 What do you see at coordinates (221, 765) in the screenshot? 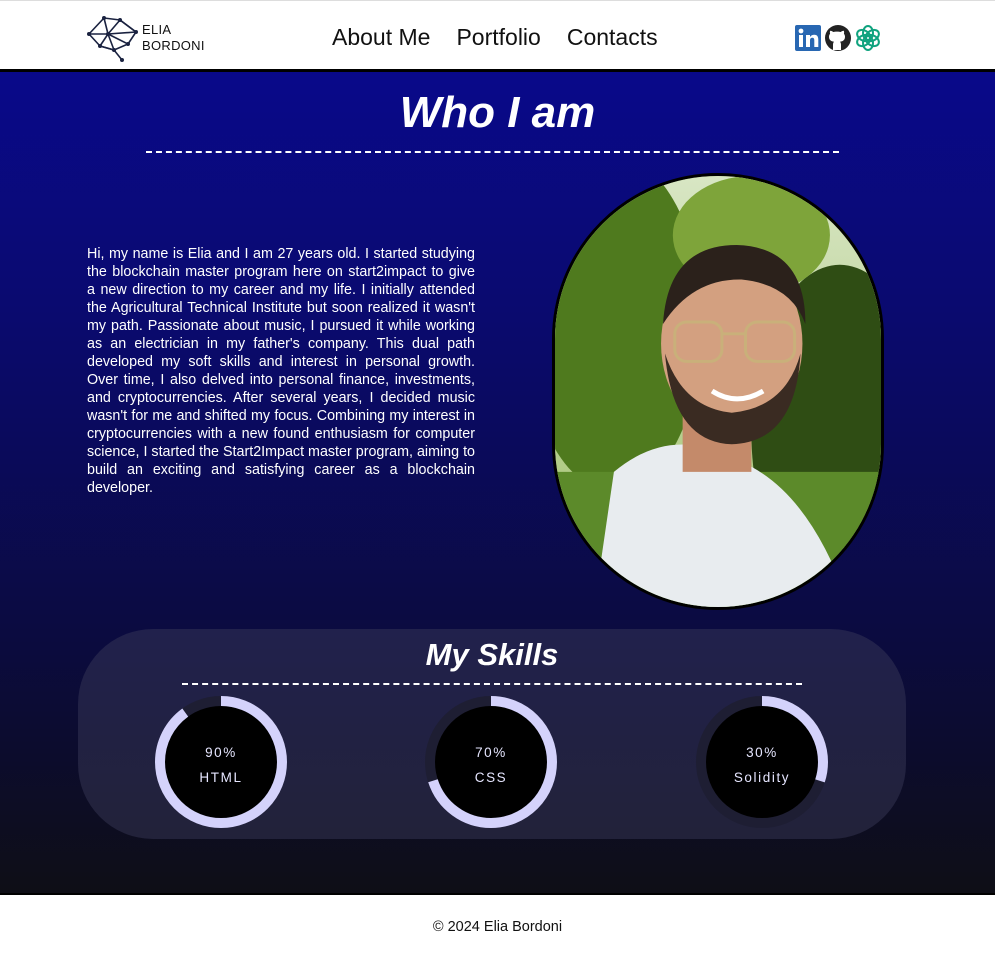
I see `skill-label: 90% HTML` at bounding box center [221, 765].